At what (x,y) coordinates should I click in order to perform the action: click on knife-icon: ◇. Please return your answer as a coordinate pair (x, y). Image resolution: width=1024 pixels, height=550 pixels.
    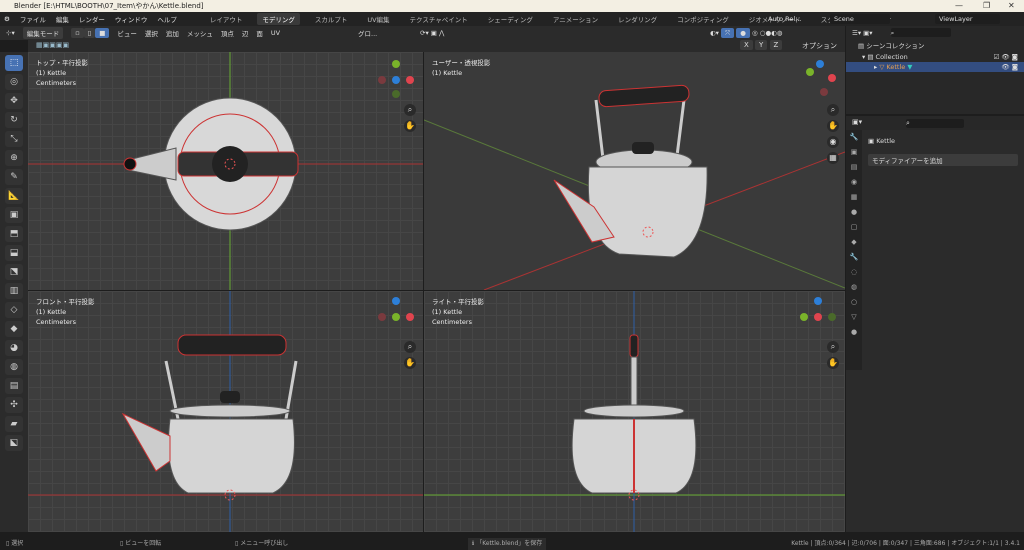
    Looking at the image, I should click on (14, 310).